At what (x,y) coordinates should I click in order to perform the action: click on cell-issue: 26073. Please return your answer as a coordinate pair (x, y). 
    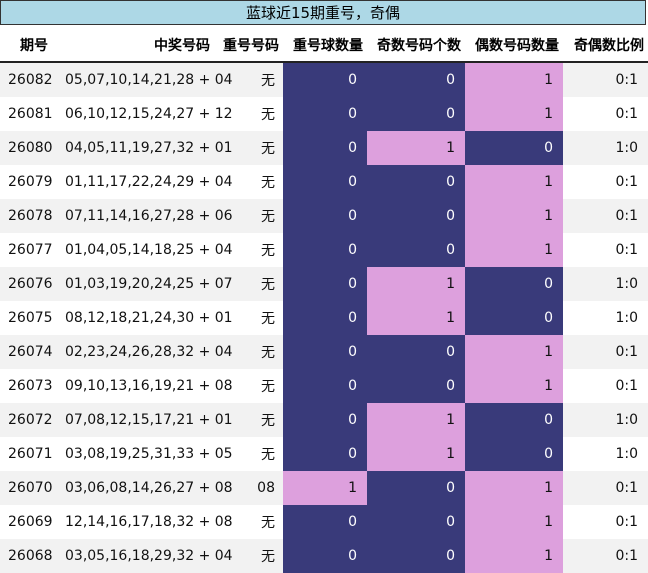
    Looking at the image, I should click on (28, 386).